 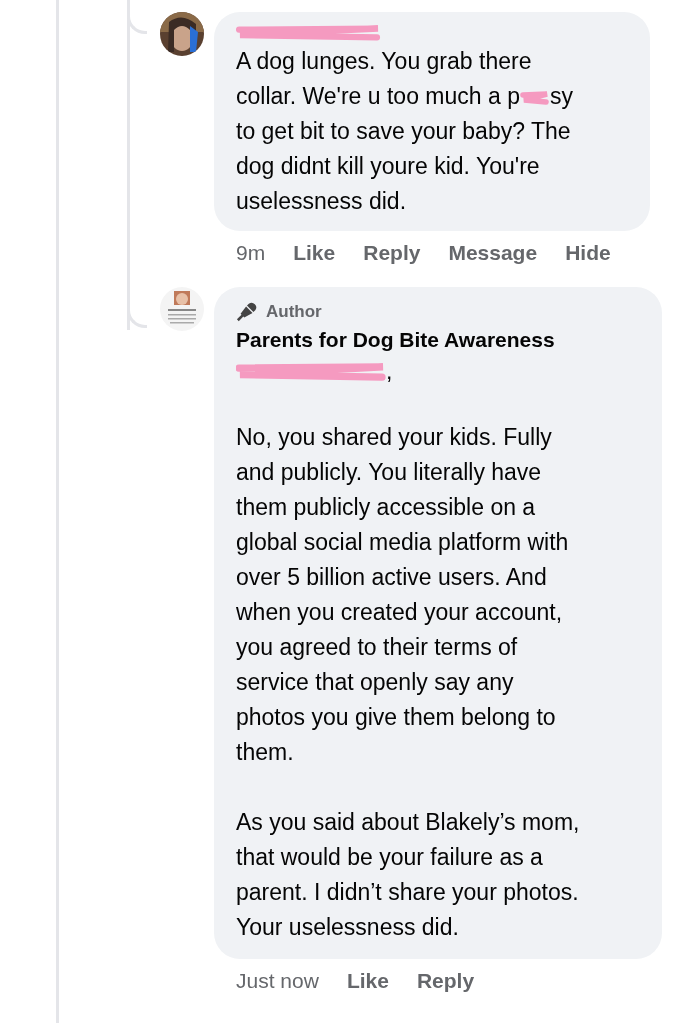 I want to click on comment-time: 9m, so click(x=251, y=253).